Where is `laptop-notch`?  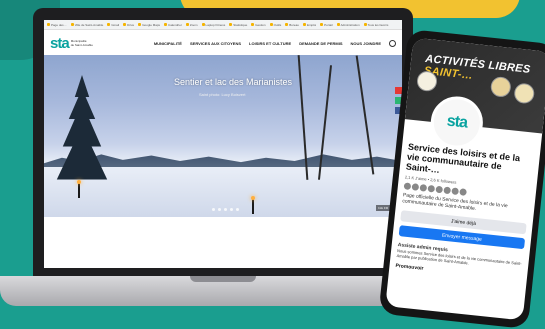
laptop-notch is located at coordinates (223, 279).